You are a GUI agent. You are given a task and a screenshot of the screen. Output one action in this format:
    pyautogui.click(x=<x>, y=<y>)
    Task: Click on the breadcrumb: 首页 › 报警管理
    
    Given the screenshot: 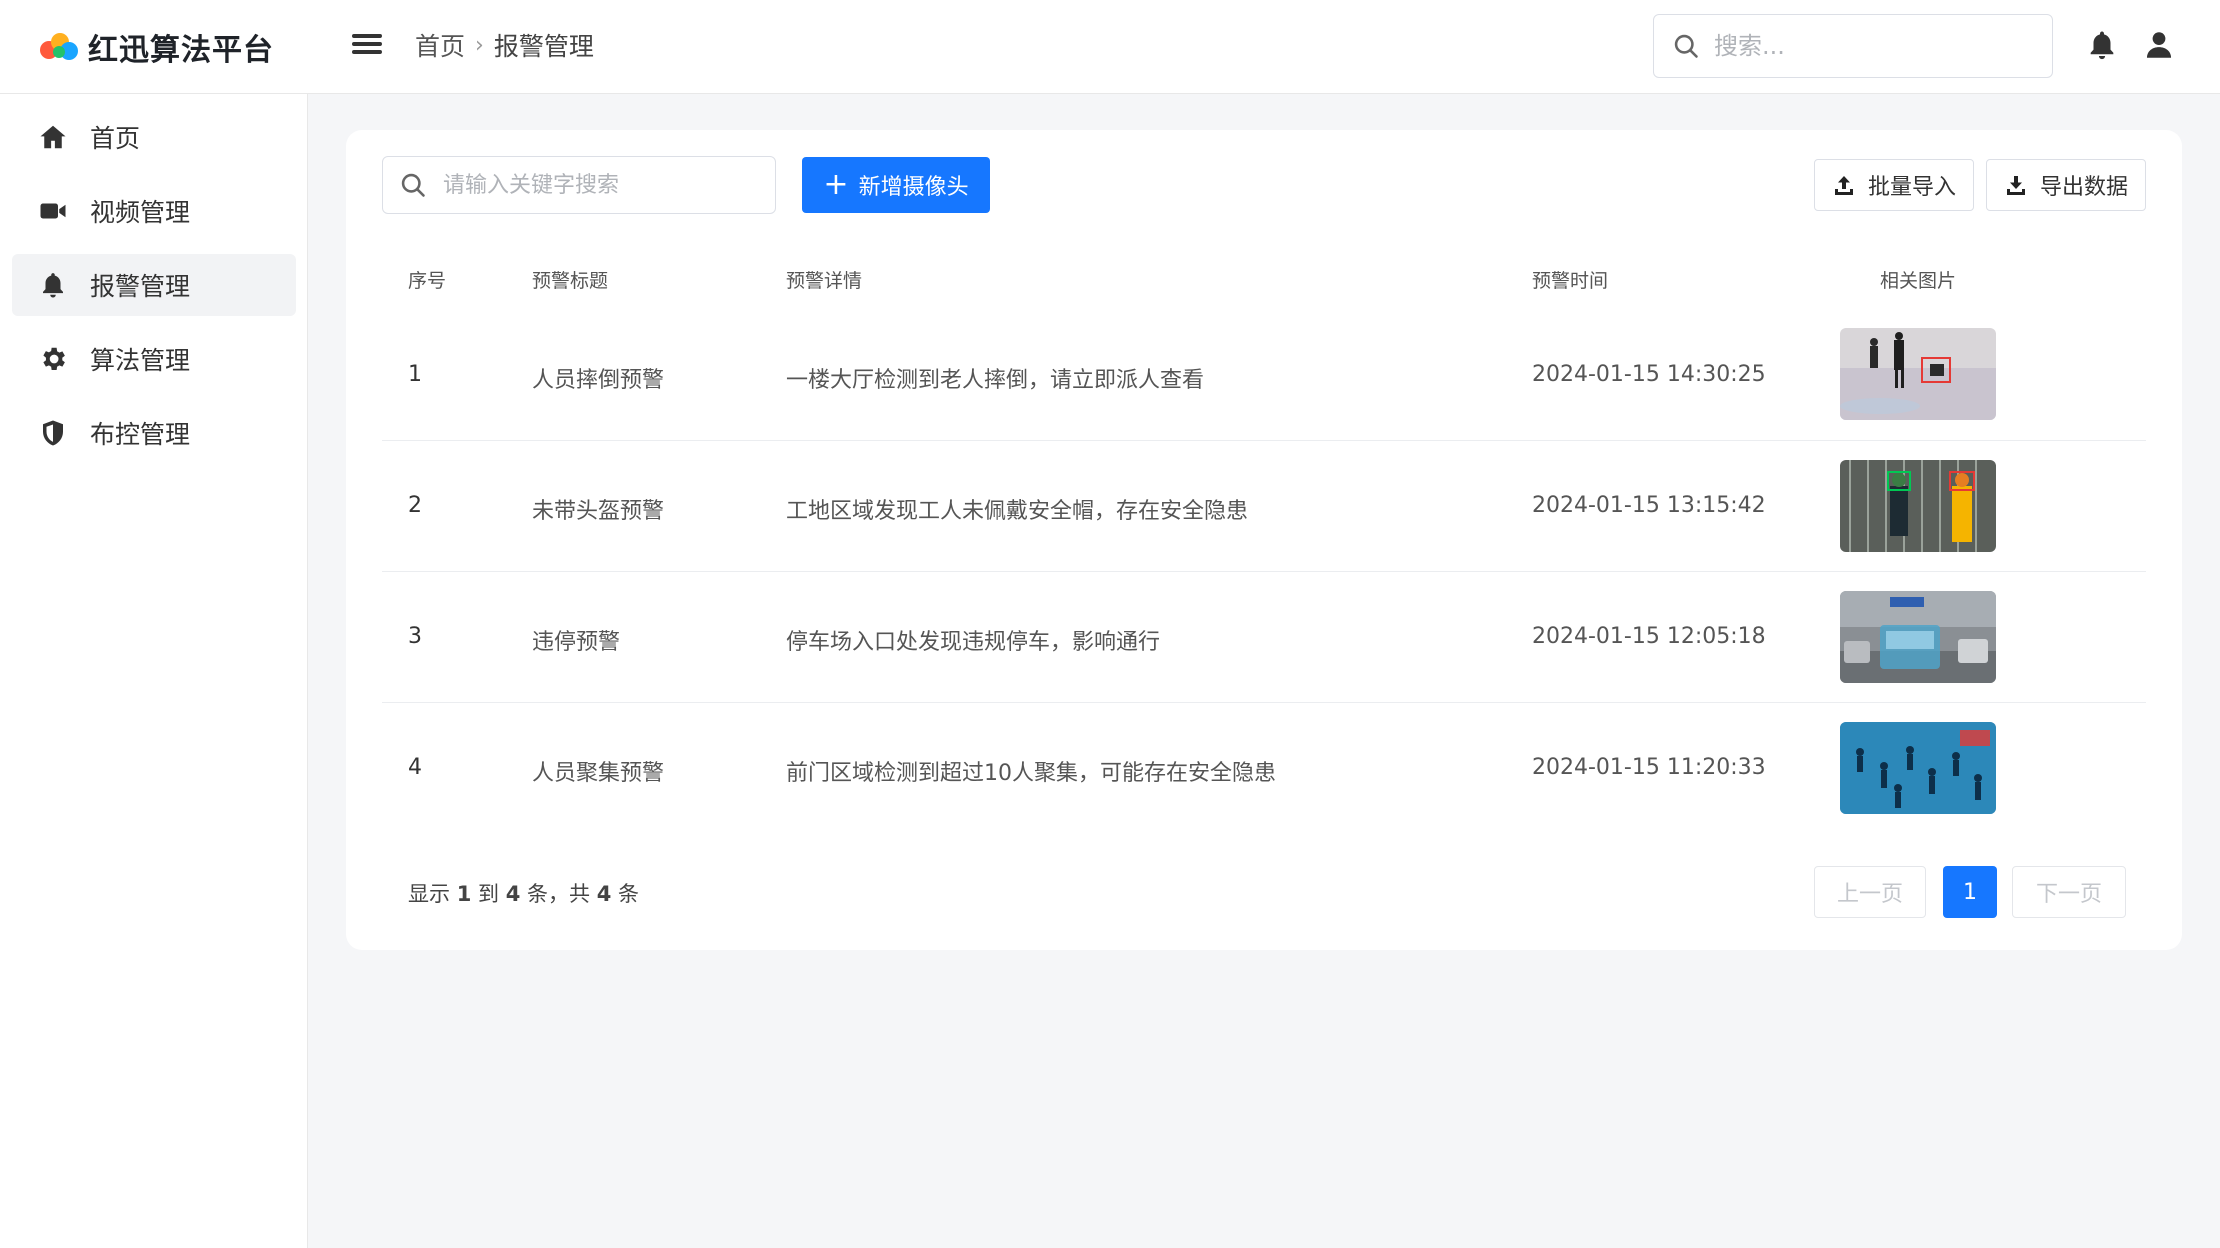 What is the action you would take?
    pyautogui.click(x=504, y=45)
    